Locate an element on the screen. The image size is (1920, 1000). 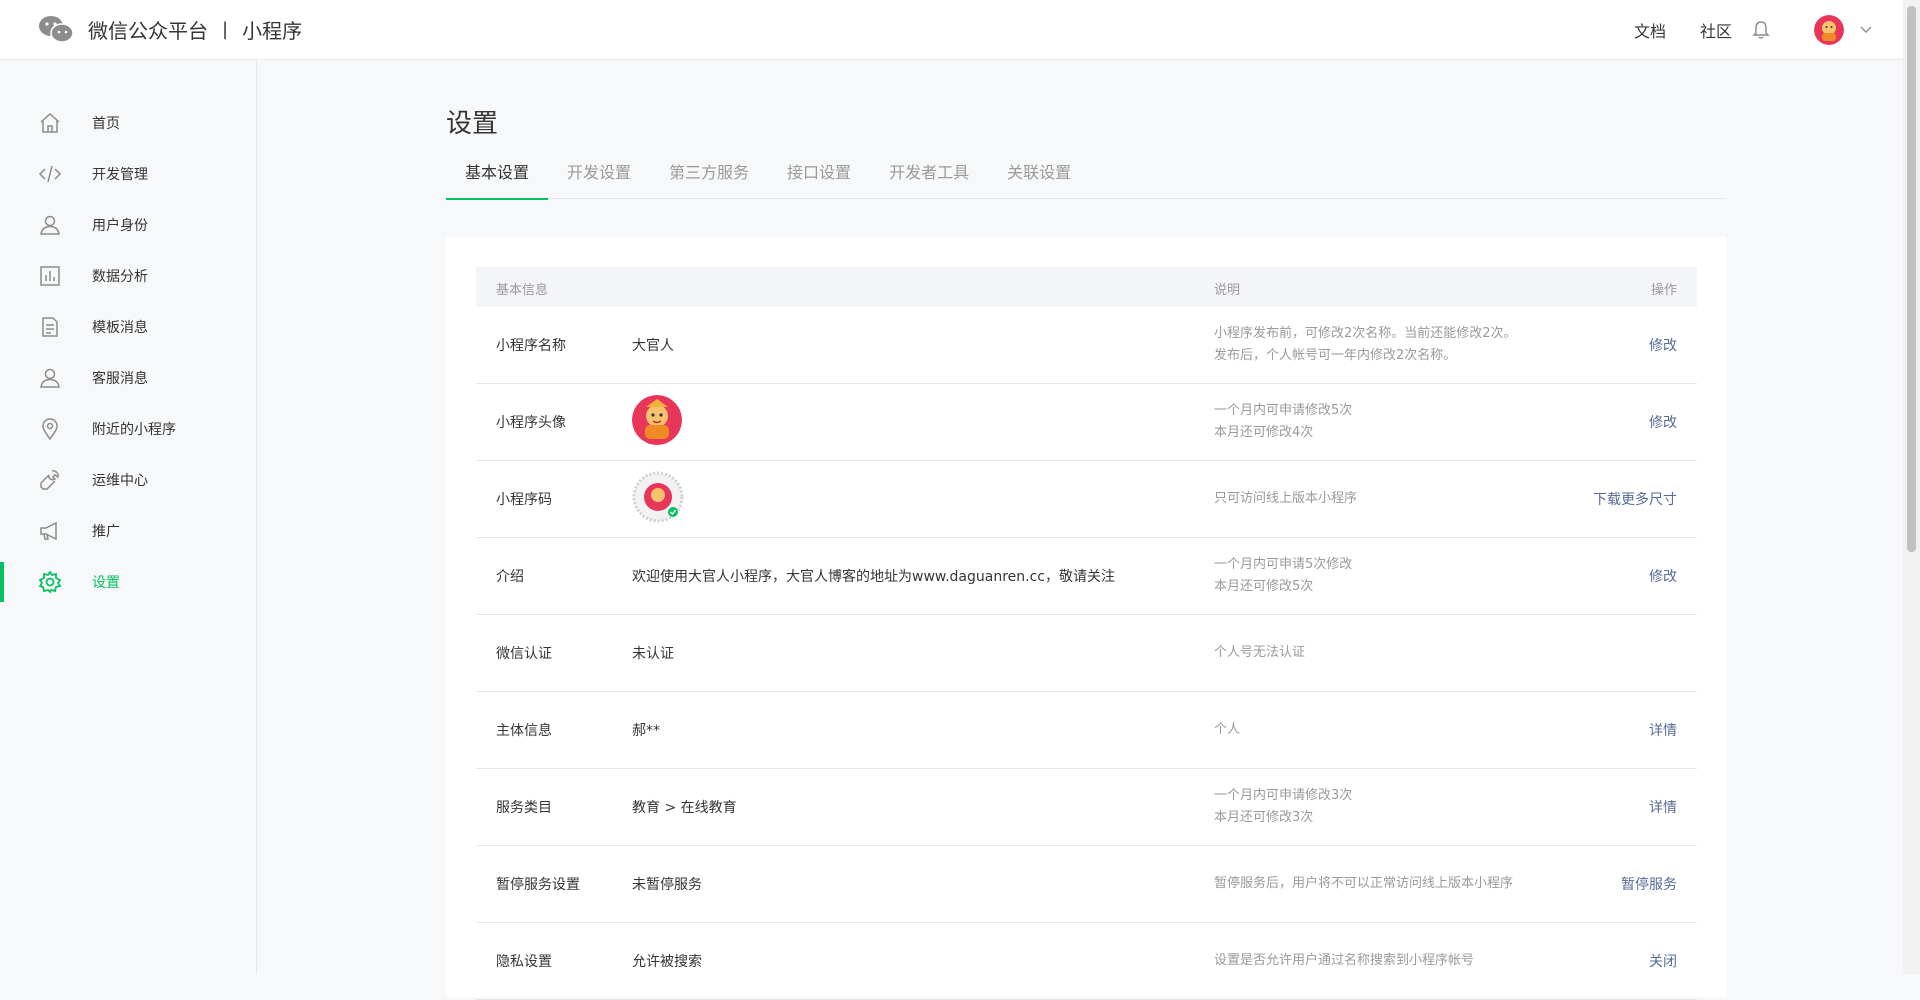
tab-link-settings: 关联设置 is located at coordinates (1039, 180).